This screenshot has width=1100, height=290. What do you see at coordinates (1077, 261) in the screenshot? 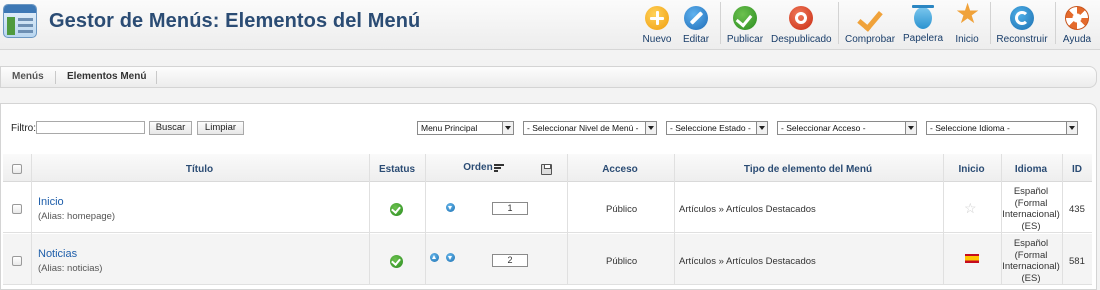
I see `item-id: 581` at bounding box center [1077, 261].